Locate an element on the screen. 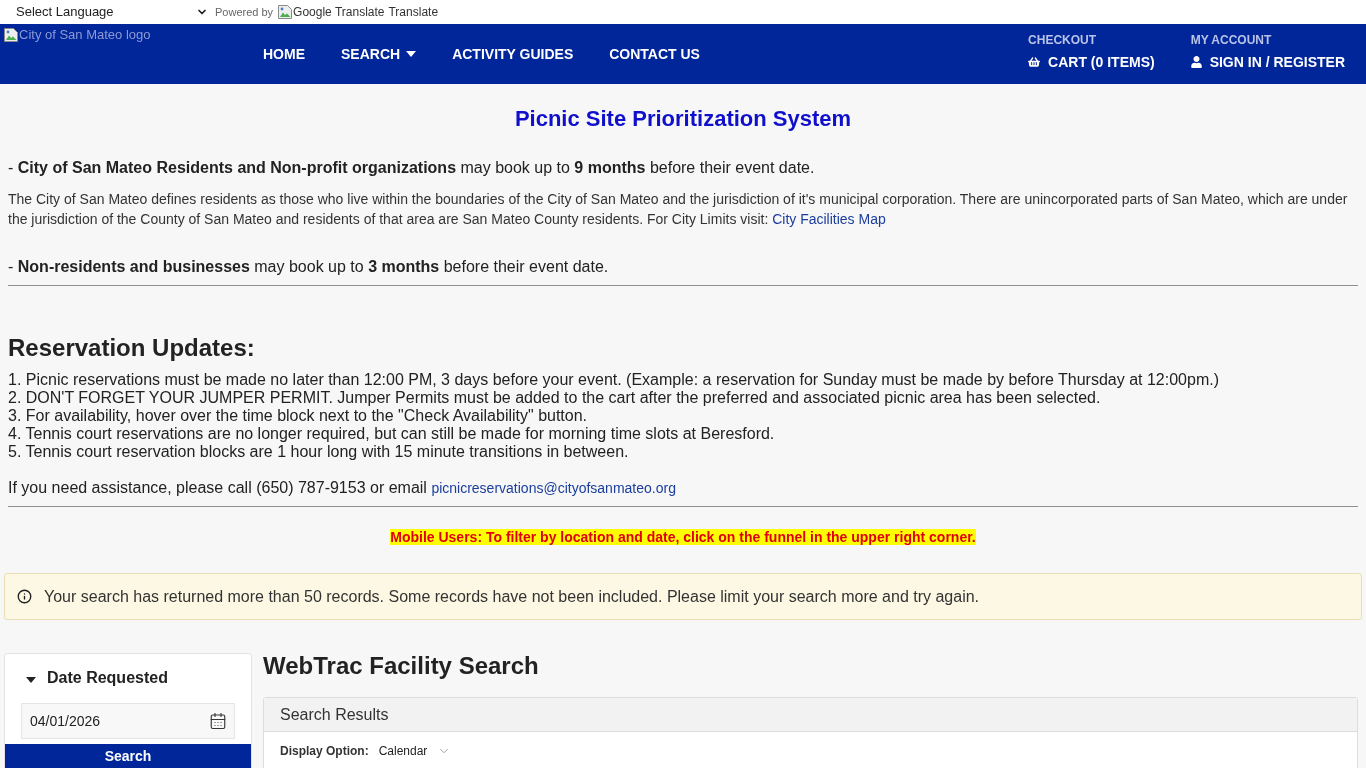  display-option-label: Display Option: is located at coordinates (324, 751).